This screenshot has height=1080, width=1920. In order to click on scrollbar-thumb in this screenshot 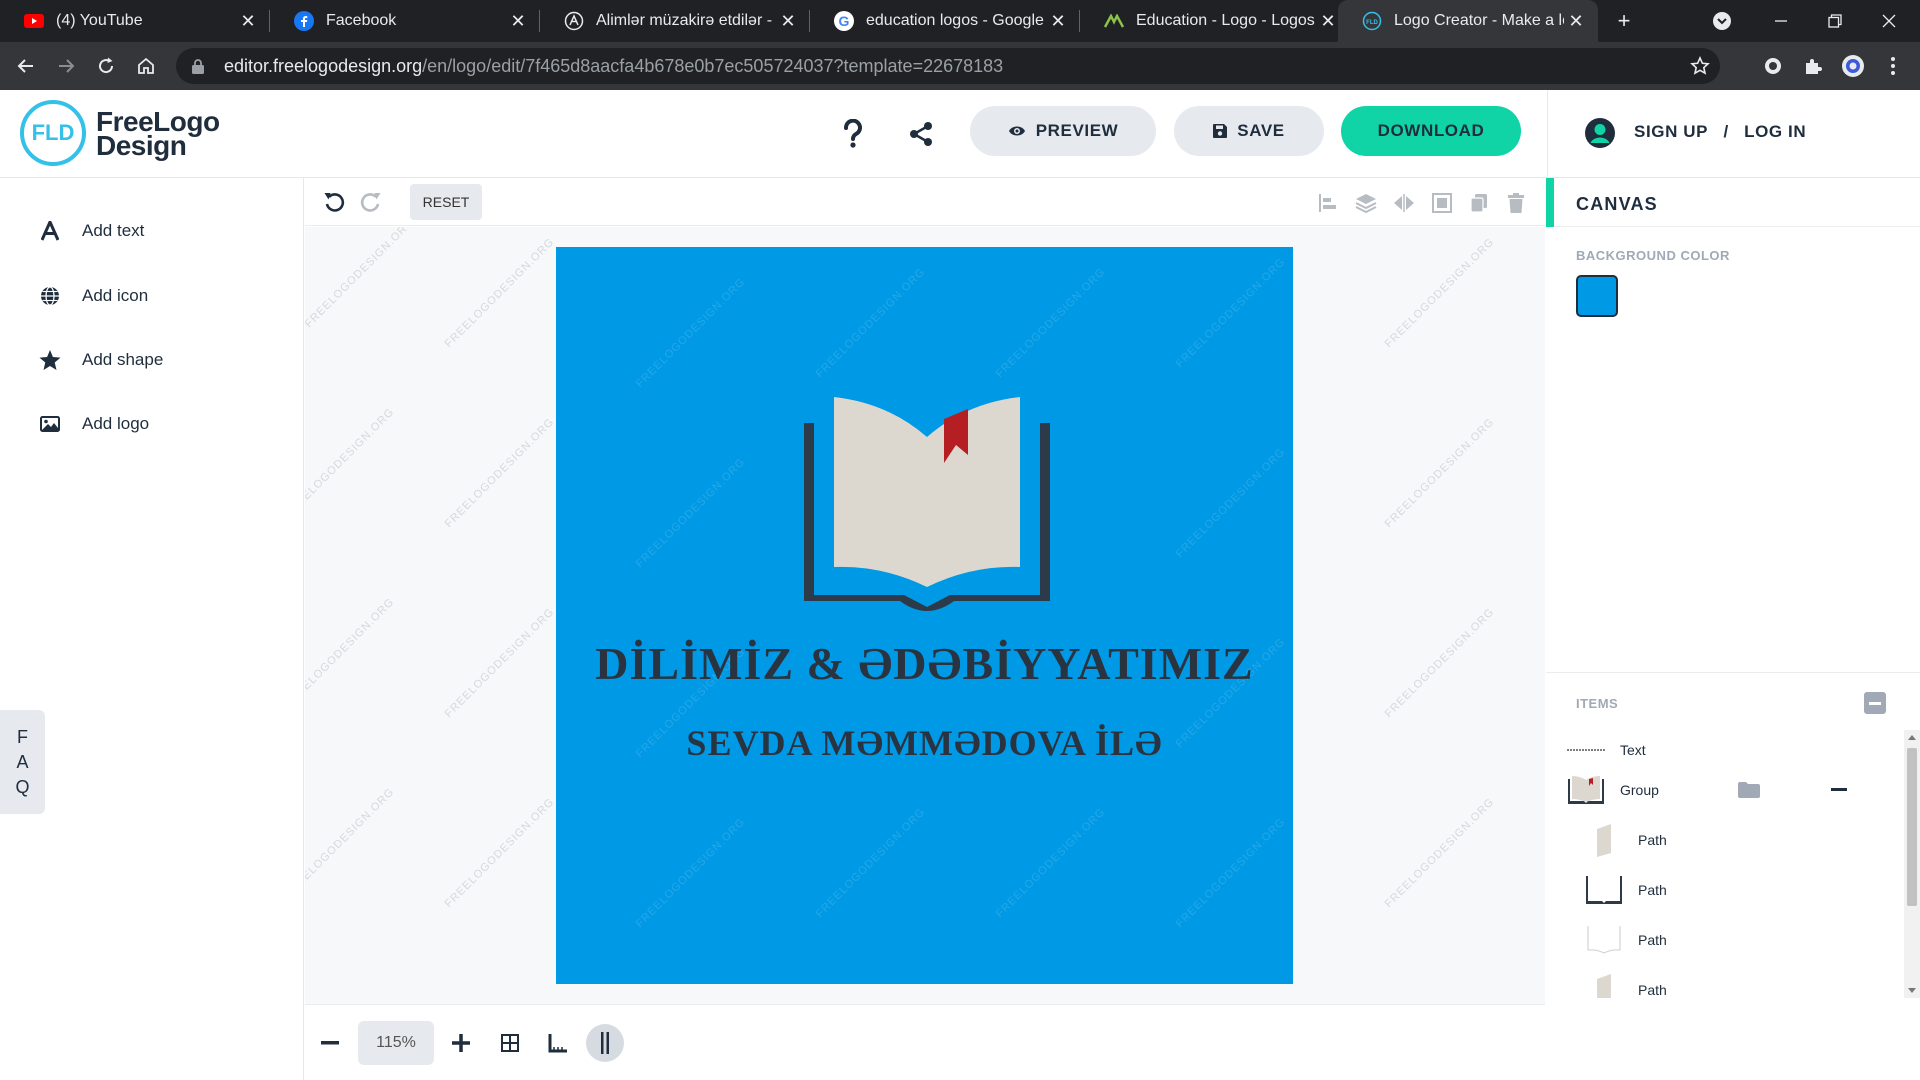, I will do `click(1912, 827)`.